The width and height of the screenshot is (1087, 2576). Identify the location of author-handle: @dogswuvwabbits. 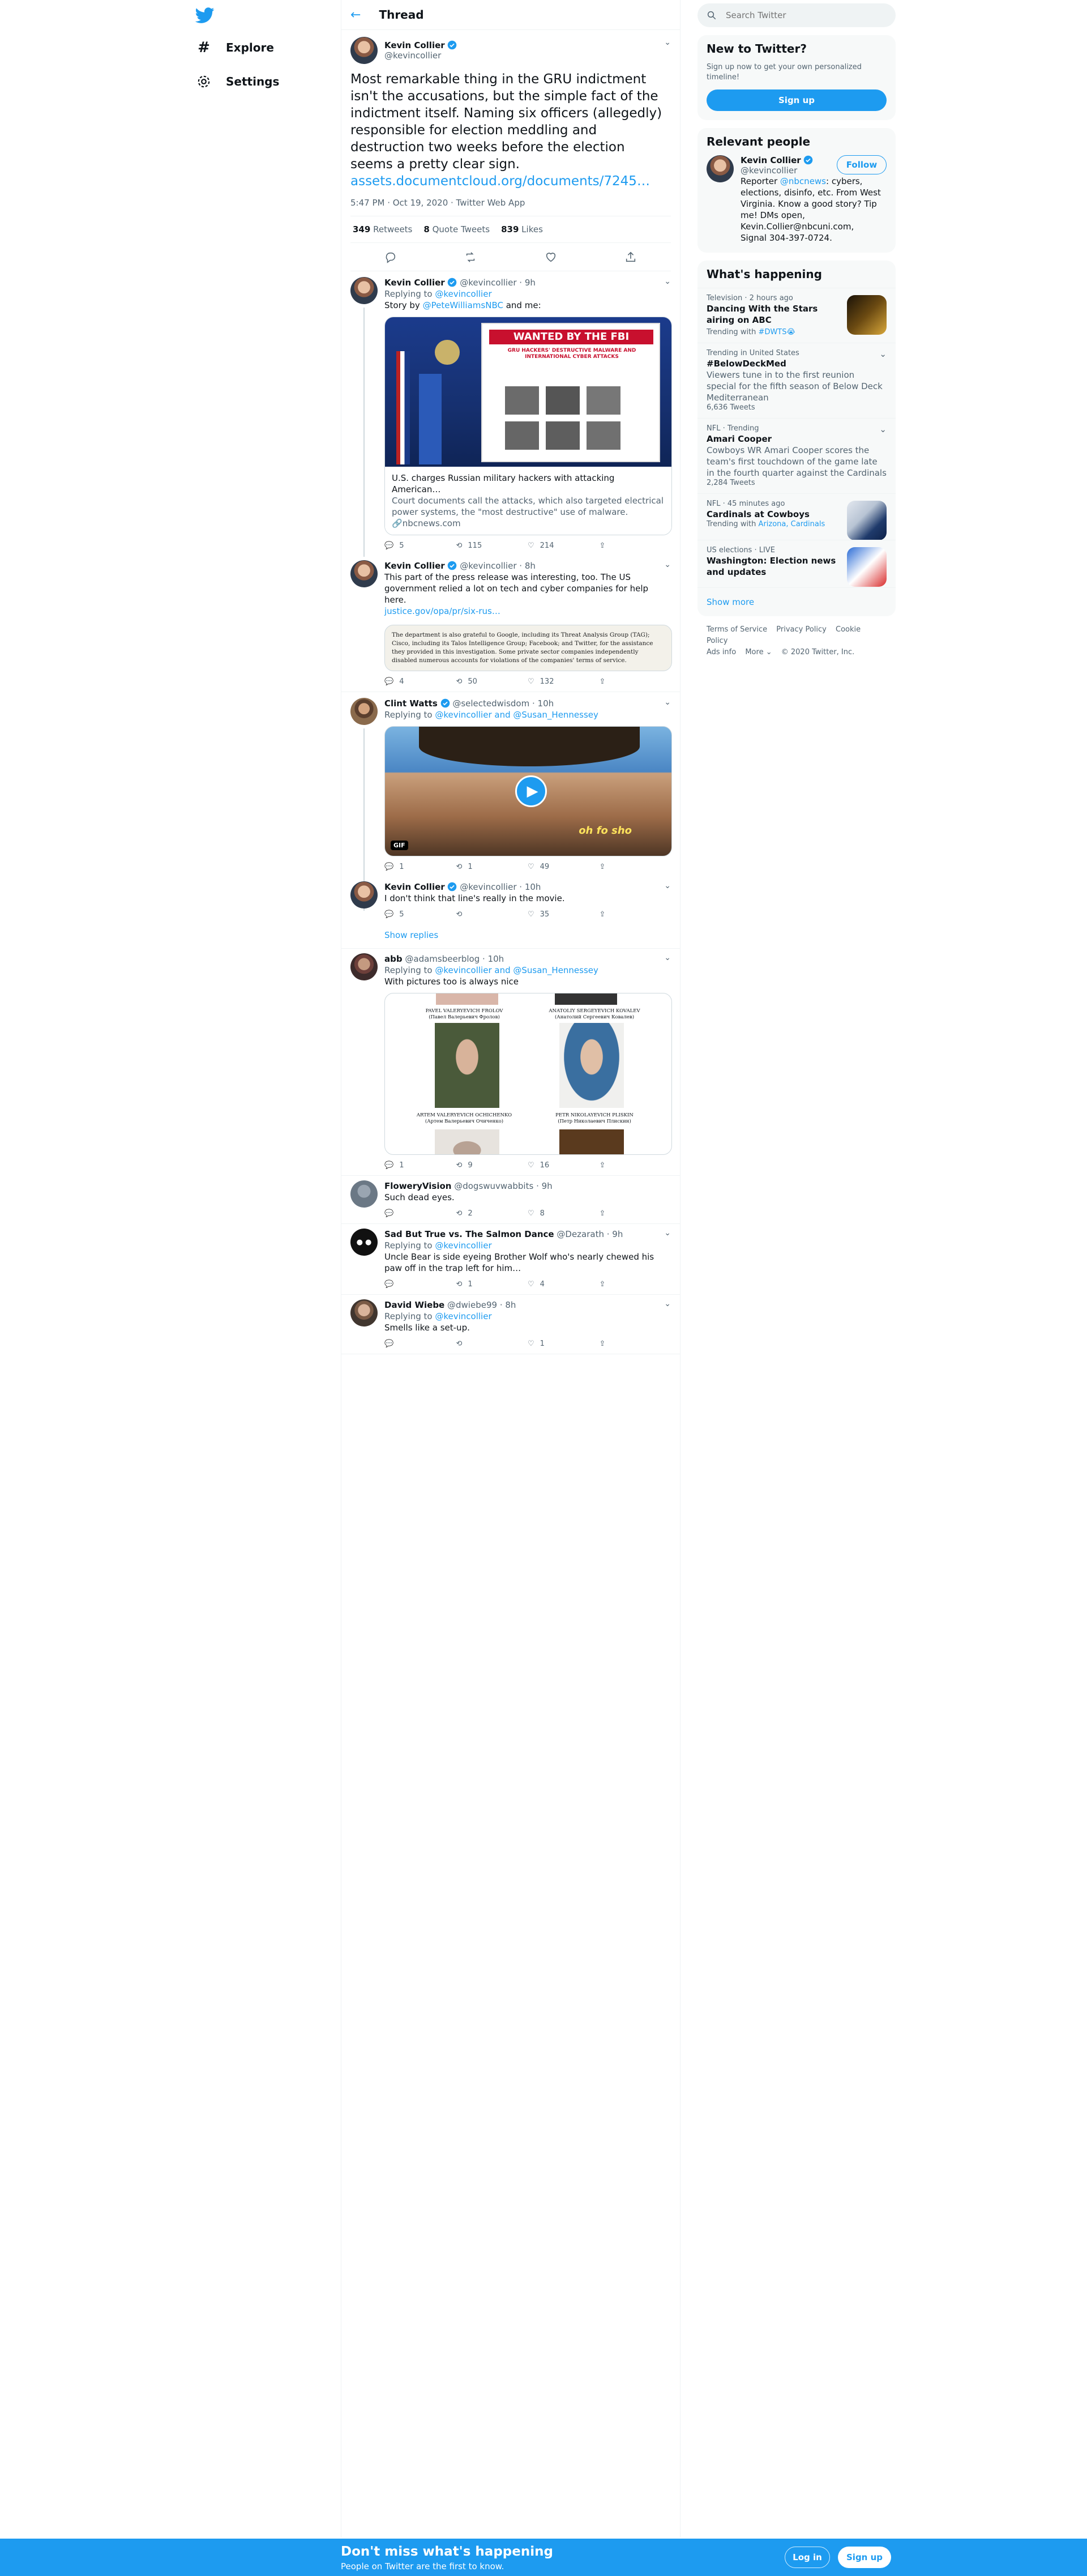
(494, 1186).